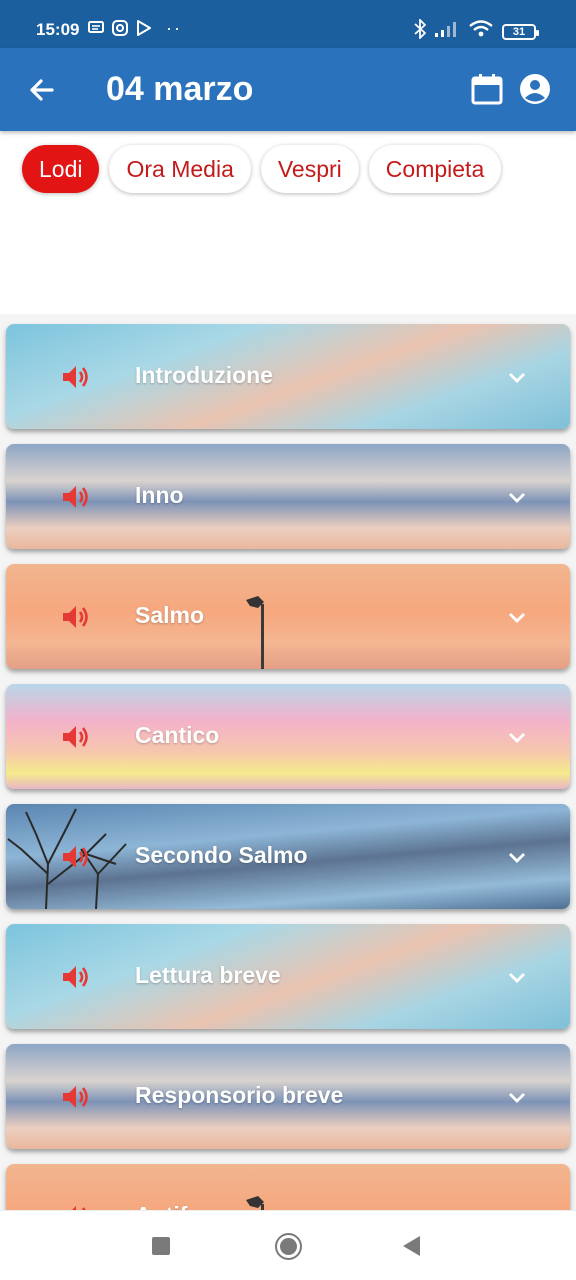  What do you see at coordinates (288, 376) in the screenshot?
I see `section-card-introduzione: Introduzione` at bounding box center [288, 376].